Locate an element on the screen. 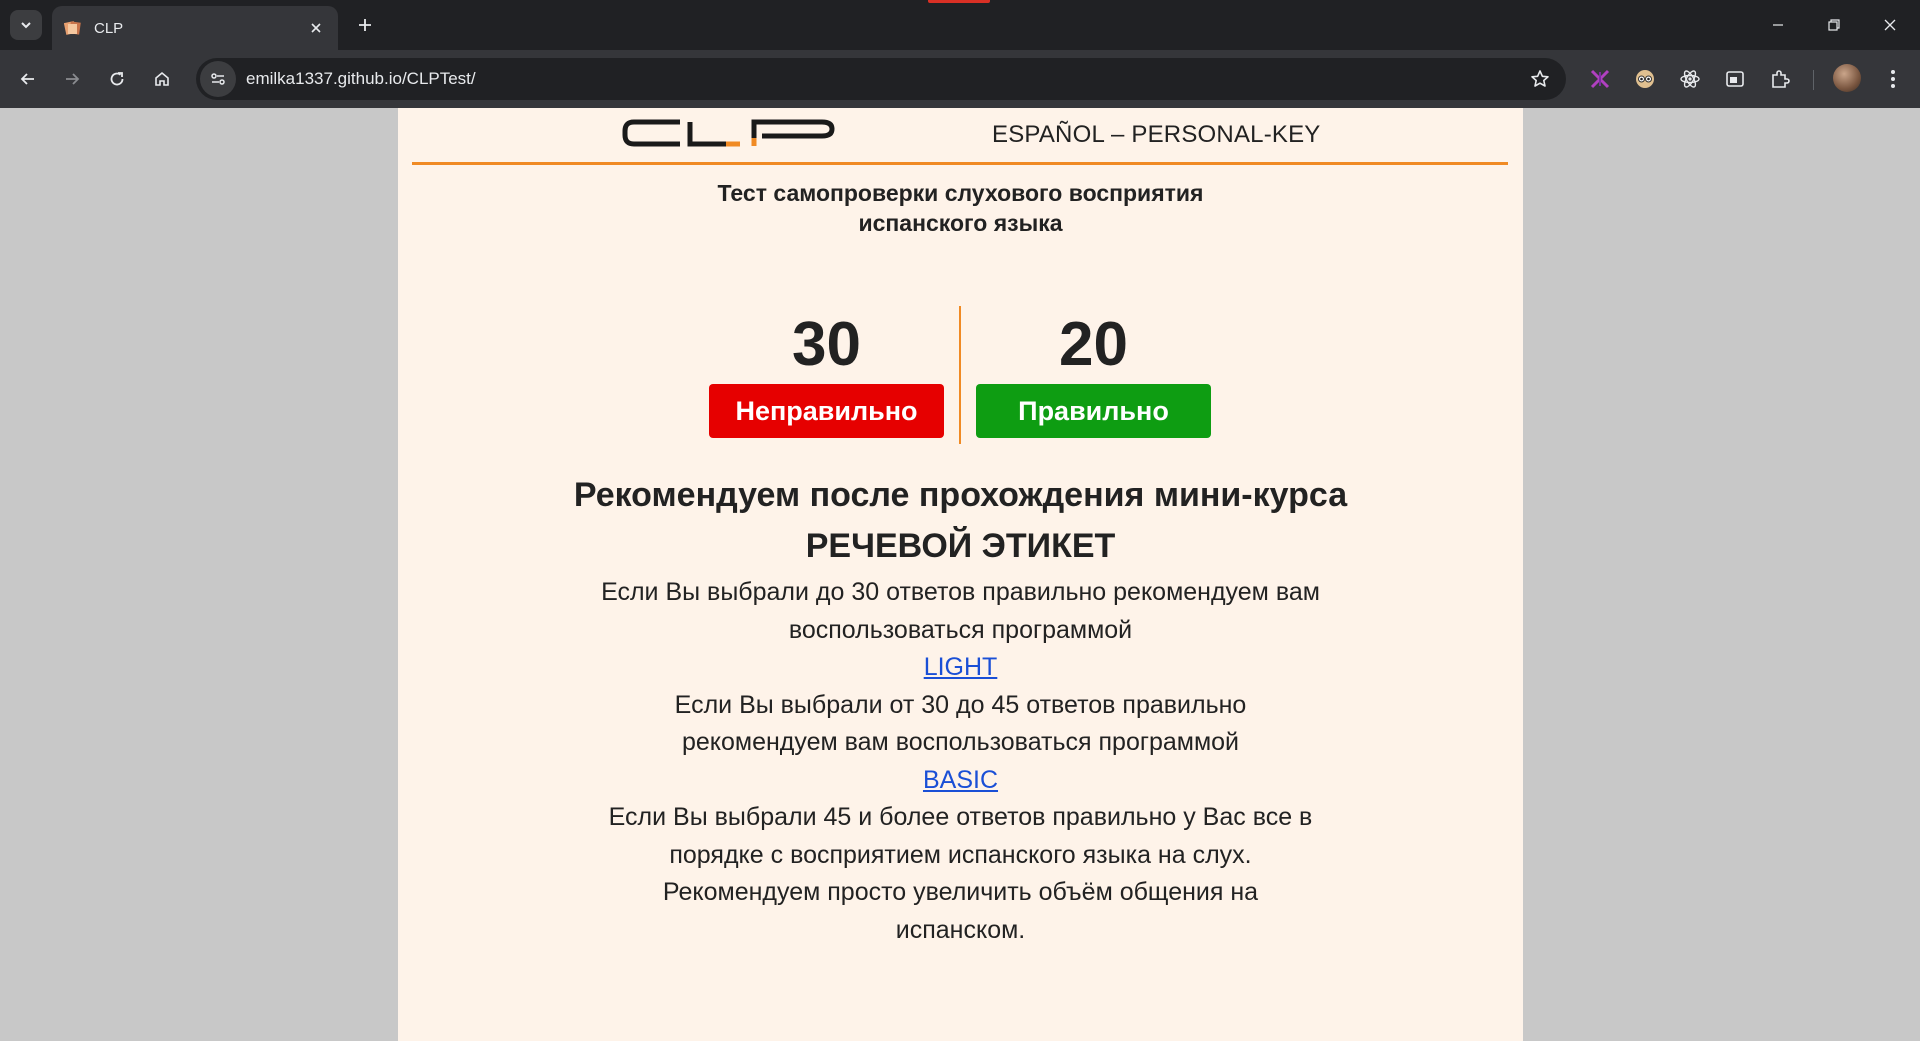  browser-tab: CLP is located at coordinates (195, 28).